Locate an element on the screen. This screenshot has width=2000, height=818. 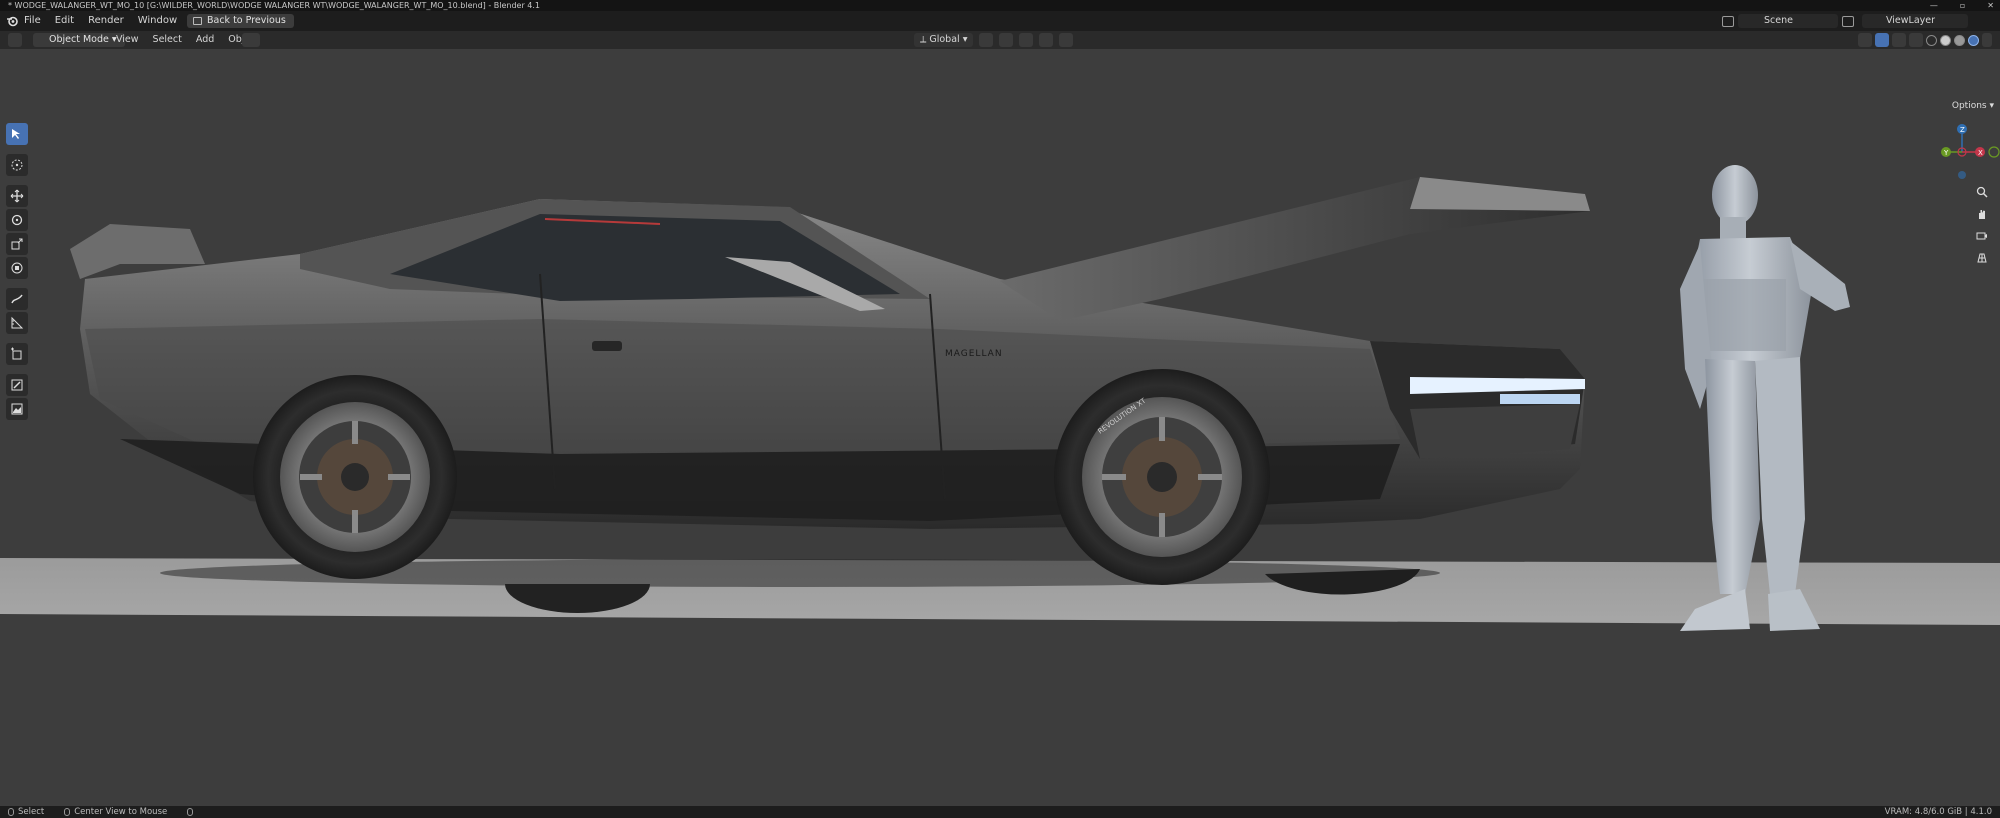
axis-z-label: Z is located at coordinates (1962, 130).